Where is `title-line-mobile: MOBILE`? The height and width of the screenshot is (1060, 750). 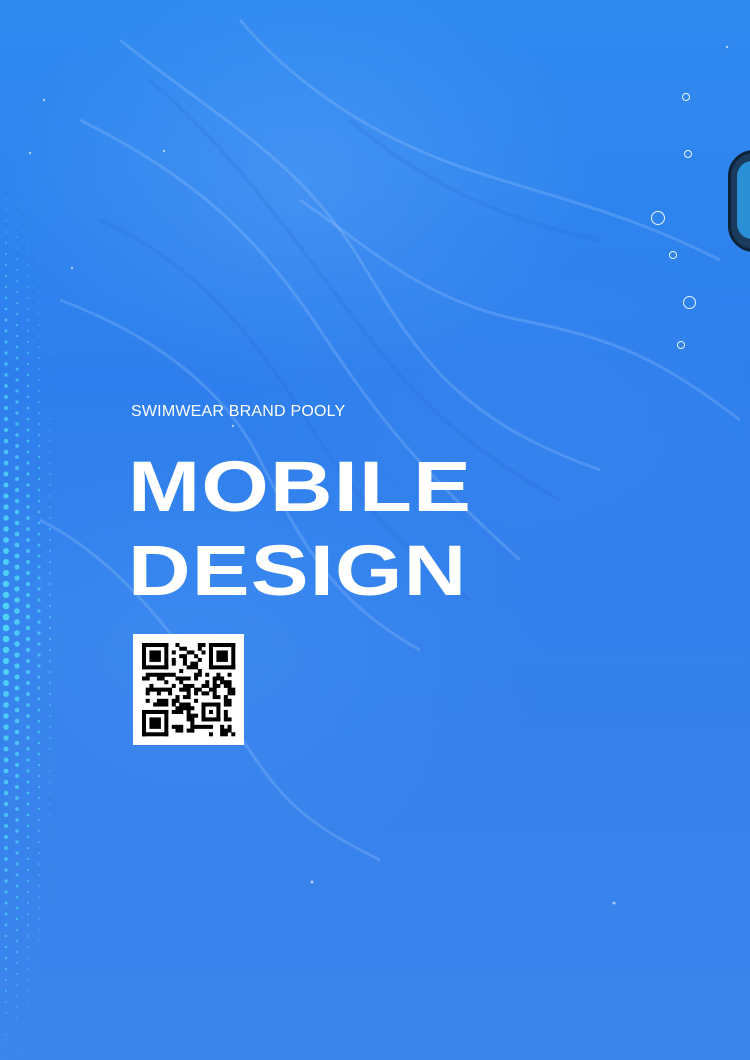 title-line-mobile: MOBILE is located at coordinates (300, 487).